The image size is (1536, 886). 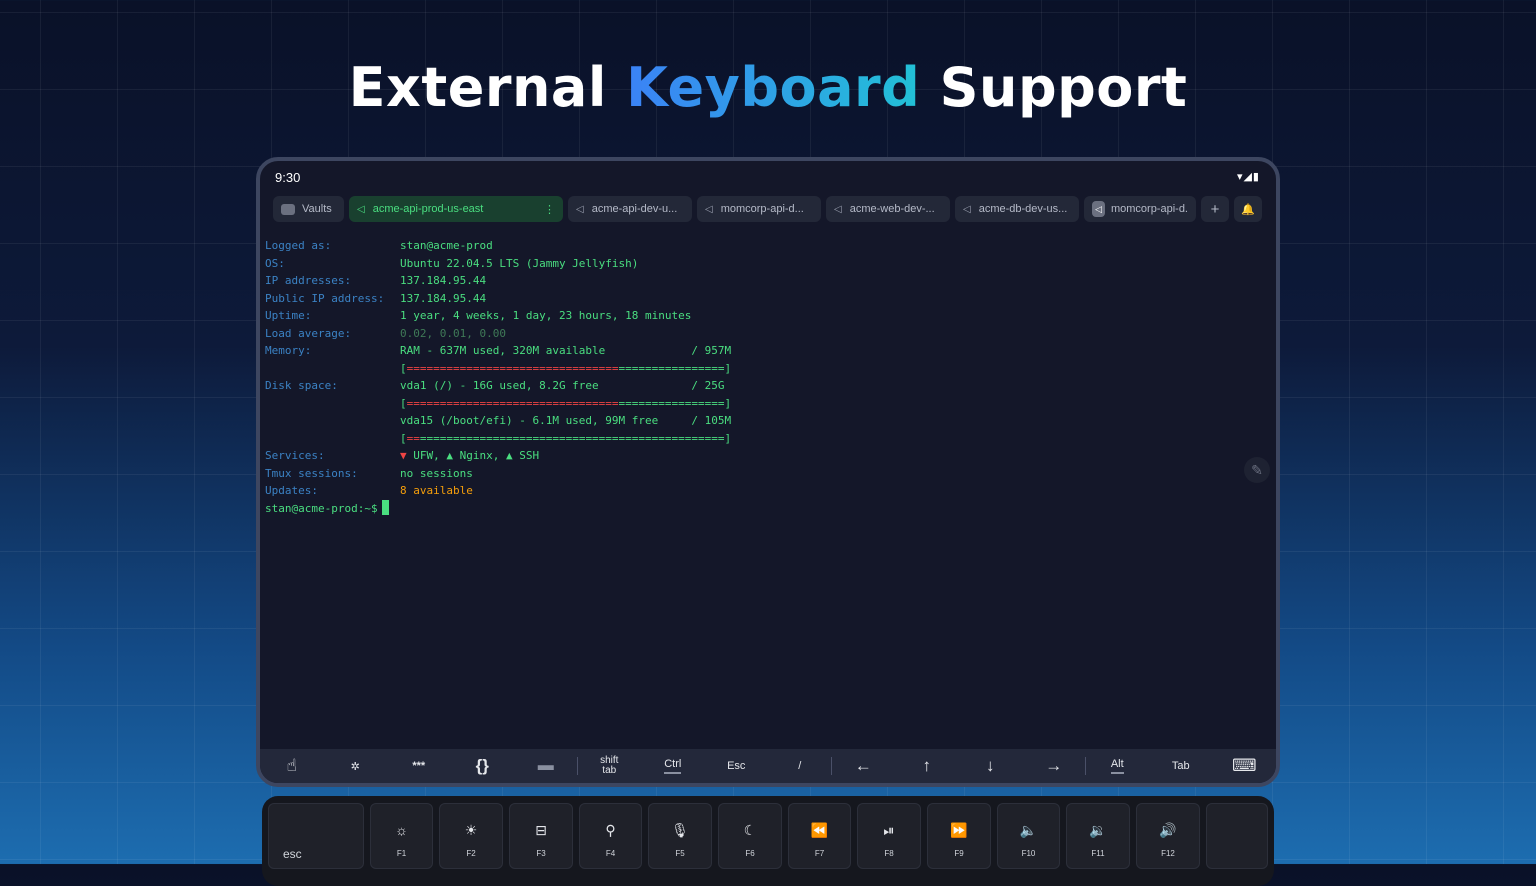 What do you see at coordinates (308, 209) in the screenshot?
I see `tab-vaults: Vaults` at bounding box center [308, 209].